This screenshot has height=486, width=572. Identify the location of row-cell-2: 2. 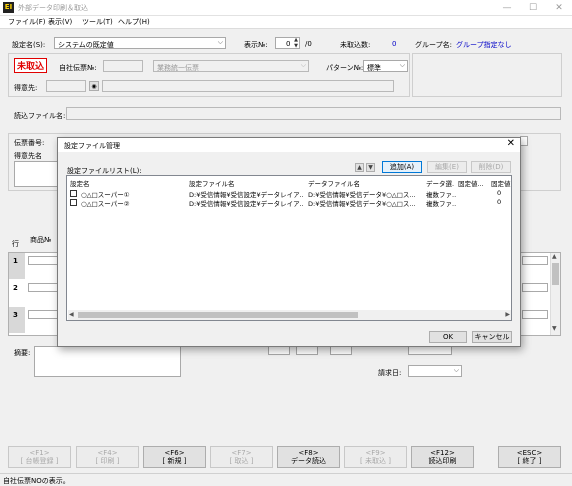
(17, 293).